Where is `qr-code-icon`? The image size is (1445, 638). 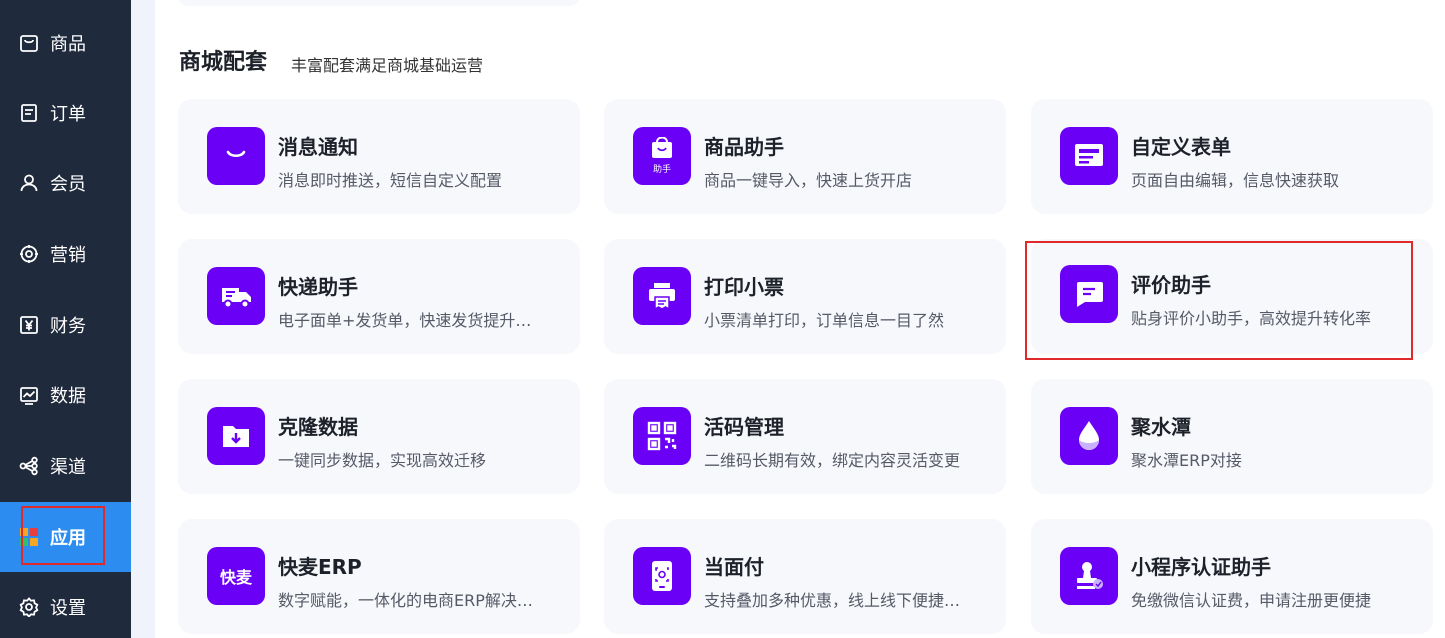 qr-code-icon is located at coordinates (662, 436).